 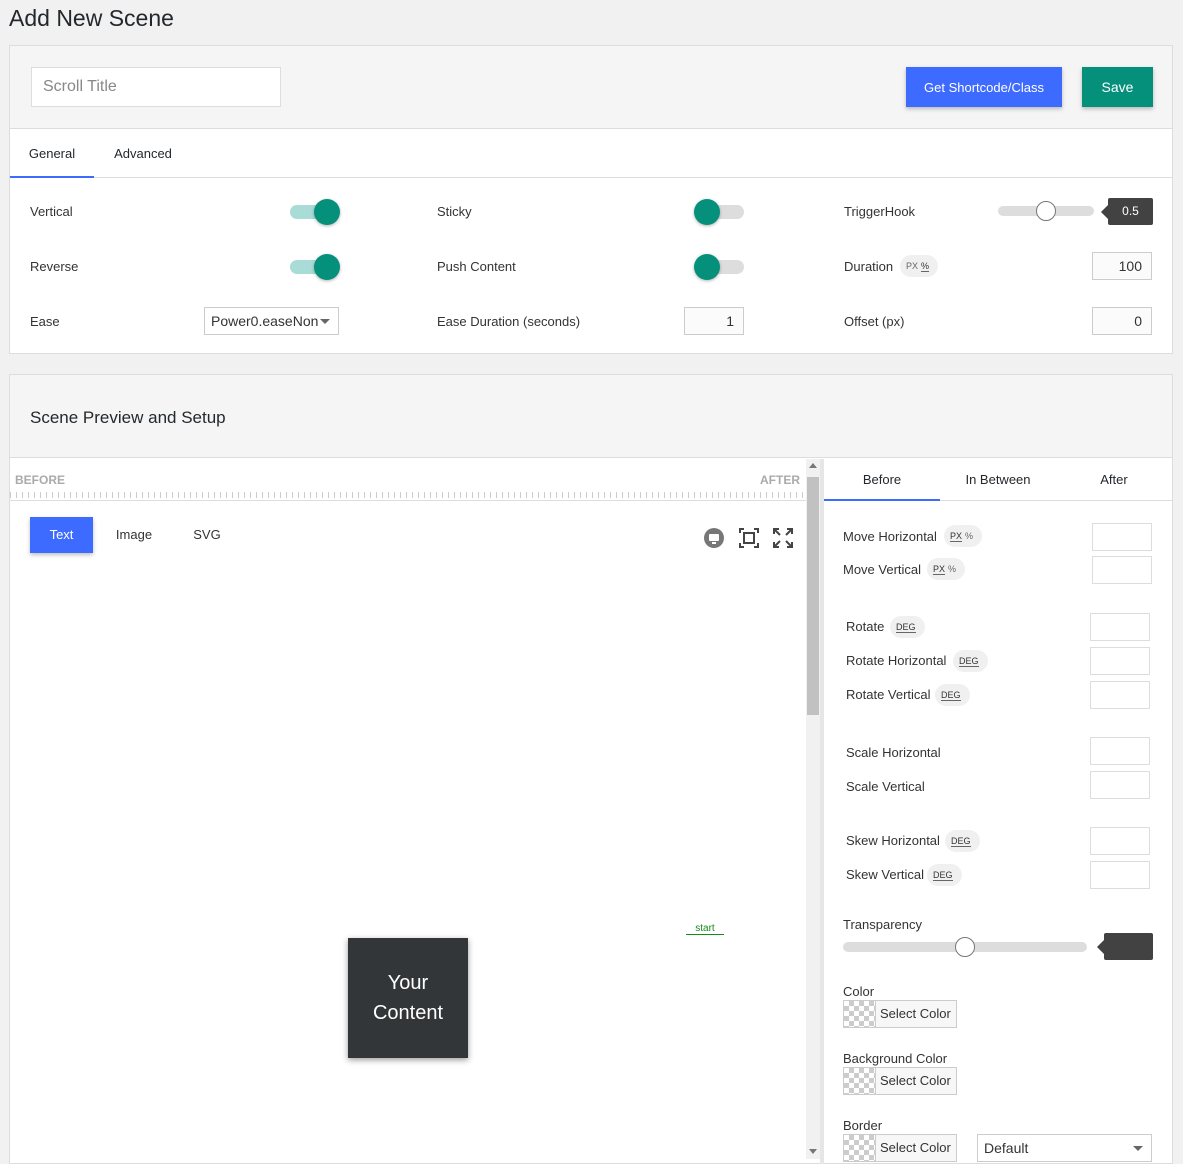 What do you see at coordinates (890, 536) in the screenshot?
I see `move-horizontal-label: Move Horizontal` at bounding box center [890, 536].